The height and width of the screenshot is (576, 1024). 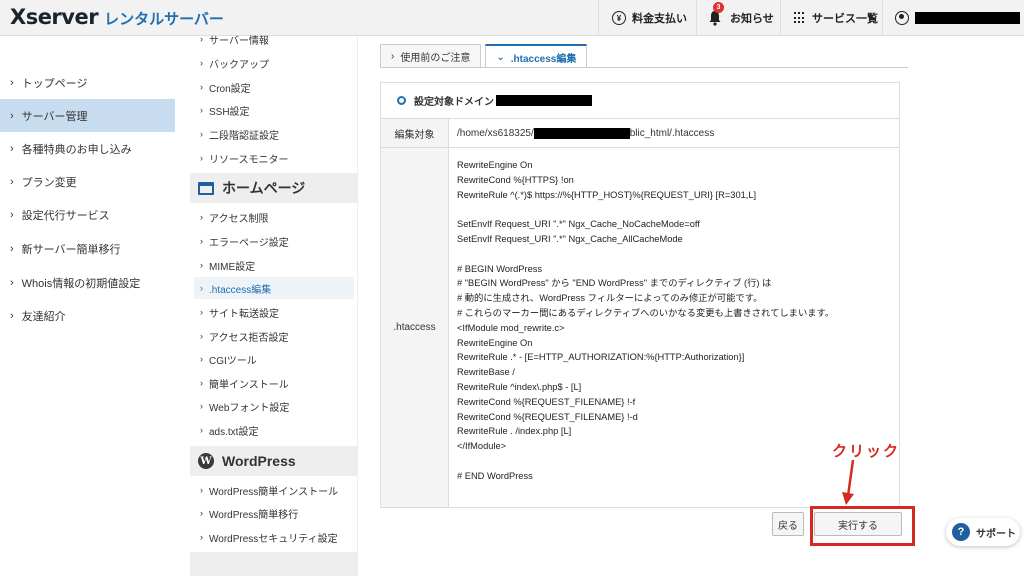 What do you see at coordinates (511, 327) in the screenshot?
I see `code-line: <IfModule mod_rewrite.c>` at bounding box center [511, 327].